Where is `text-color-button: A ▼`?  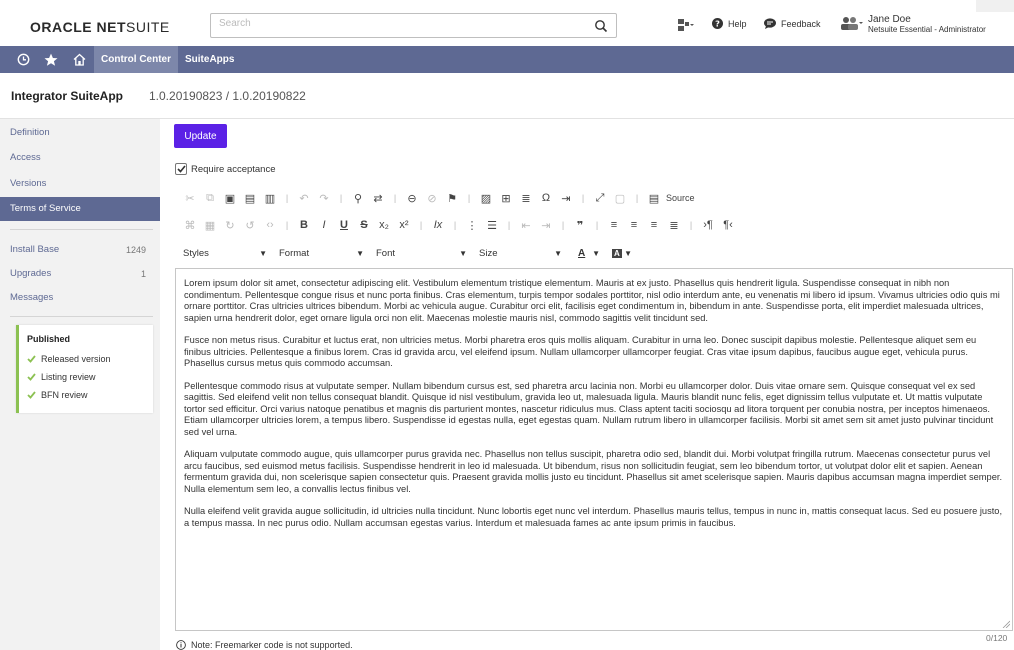 text-color-button: A ▼ is located at coordinates (587, 253).